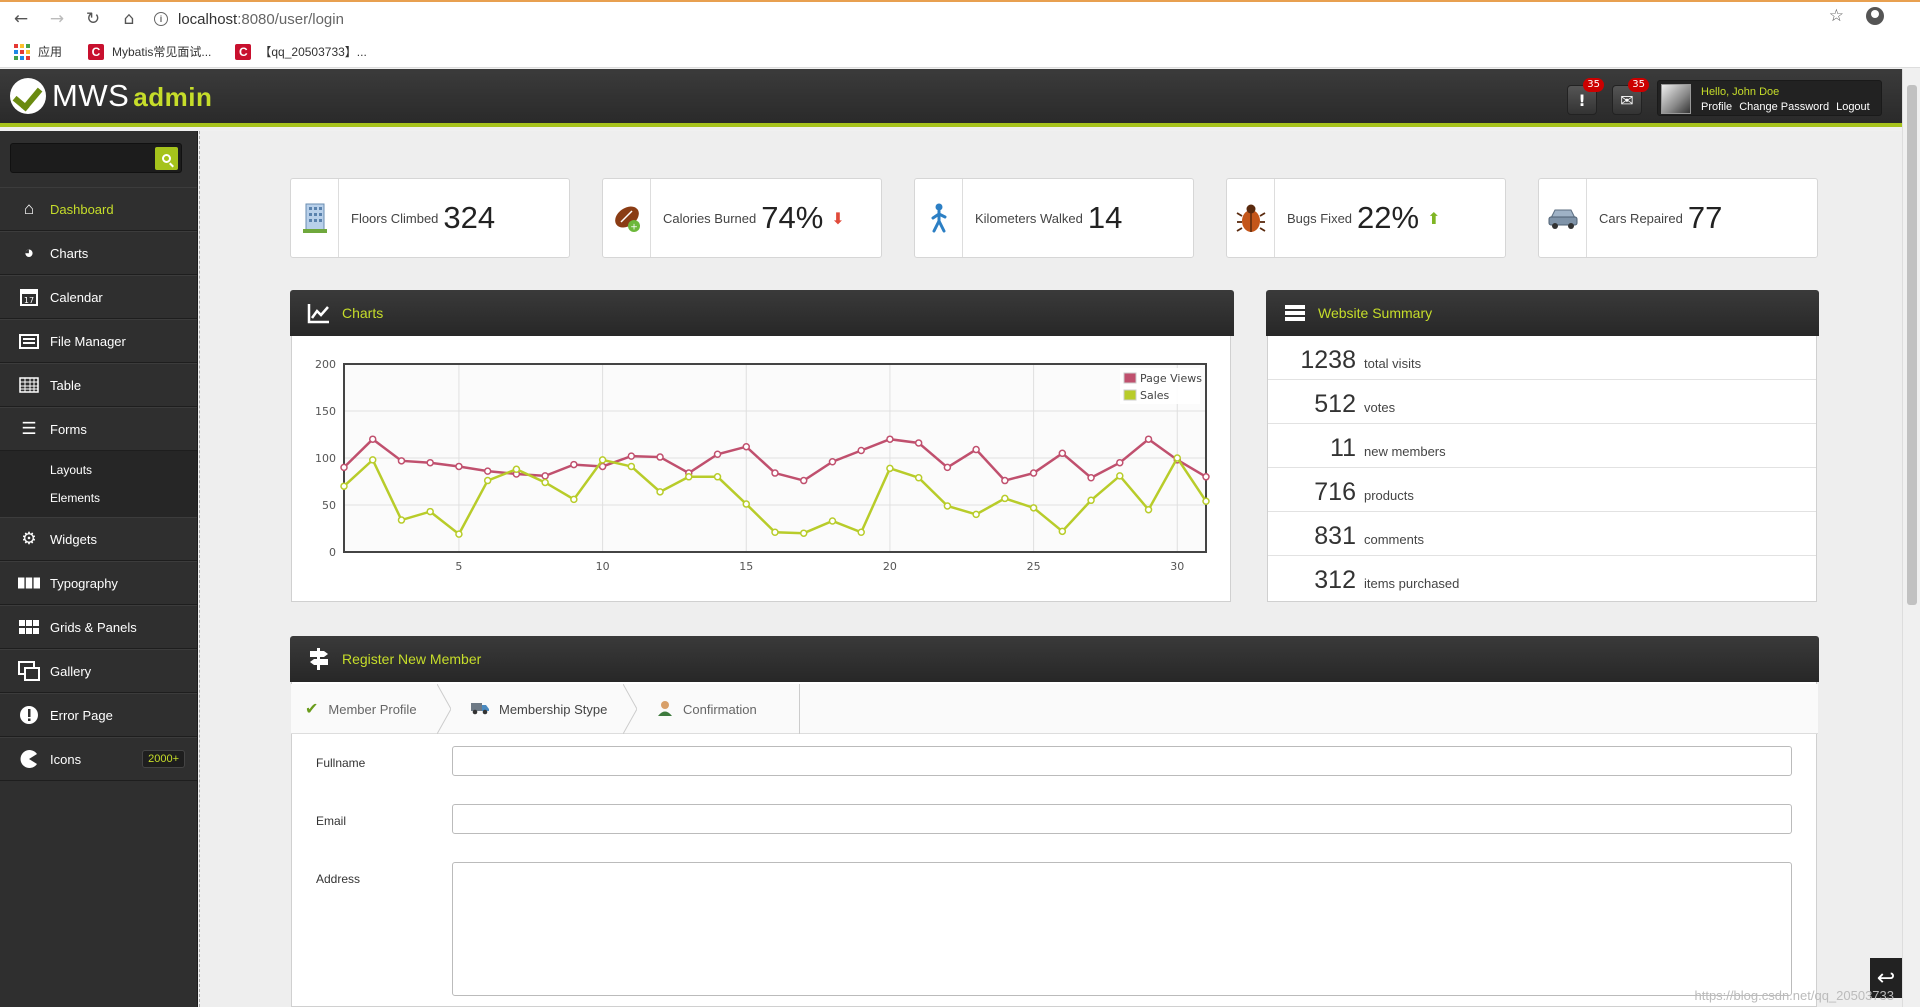 Image resolution: width=1920 pixels, height=1007 pixels. Describe the element at coordinates (1563, 218) in the screenshot. I see `car-icon` at that location.